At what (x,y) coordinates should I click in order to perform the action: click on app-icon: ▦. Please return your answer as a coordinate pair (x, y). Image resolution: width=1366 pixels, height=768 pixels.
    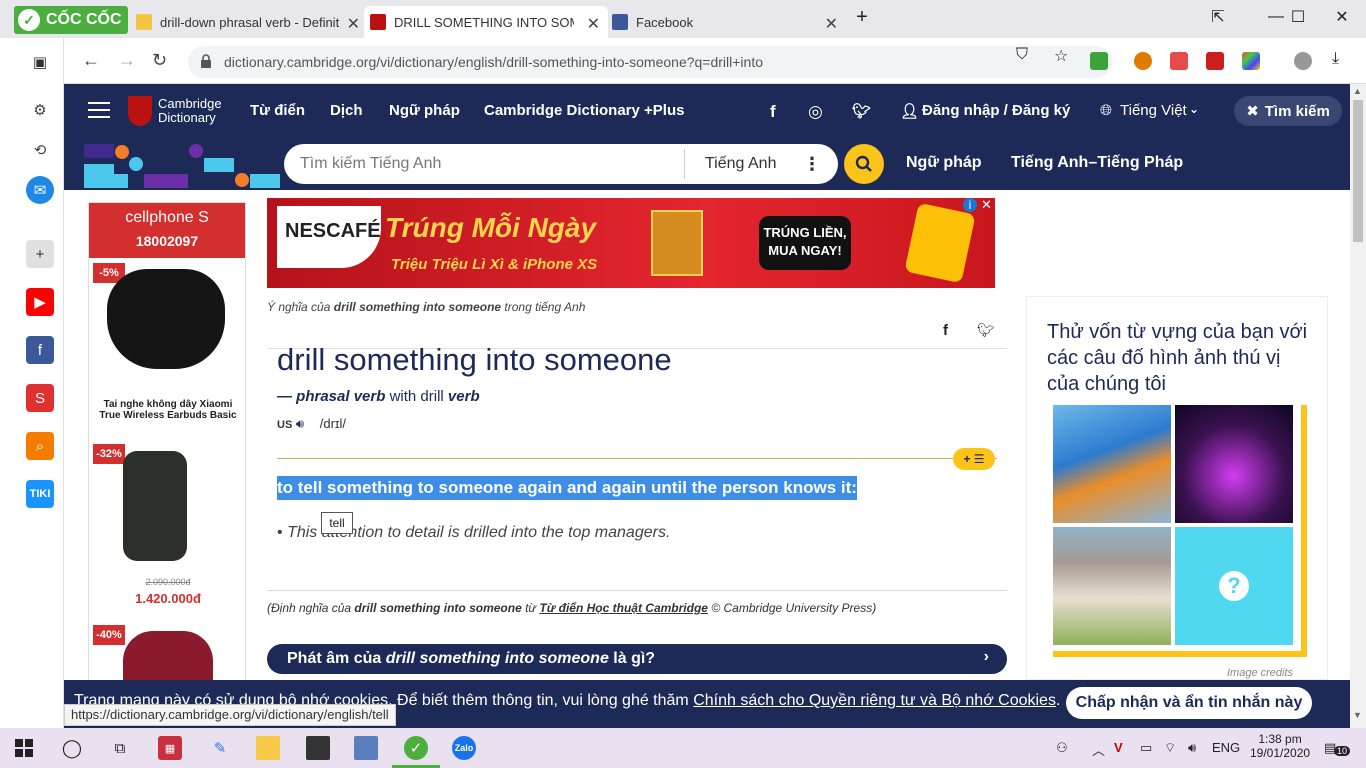
    Looking at the image, I should click on (170, 748).